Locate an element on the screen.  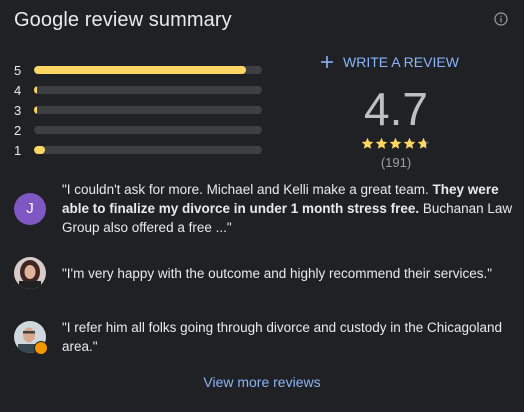
rating-label: 4 is located at coordinates (18, 90).